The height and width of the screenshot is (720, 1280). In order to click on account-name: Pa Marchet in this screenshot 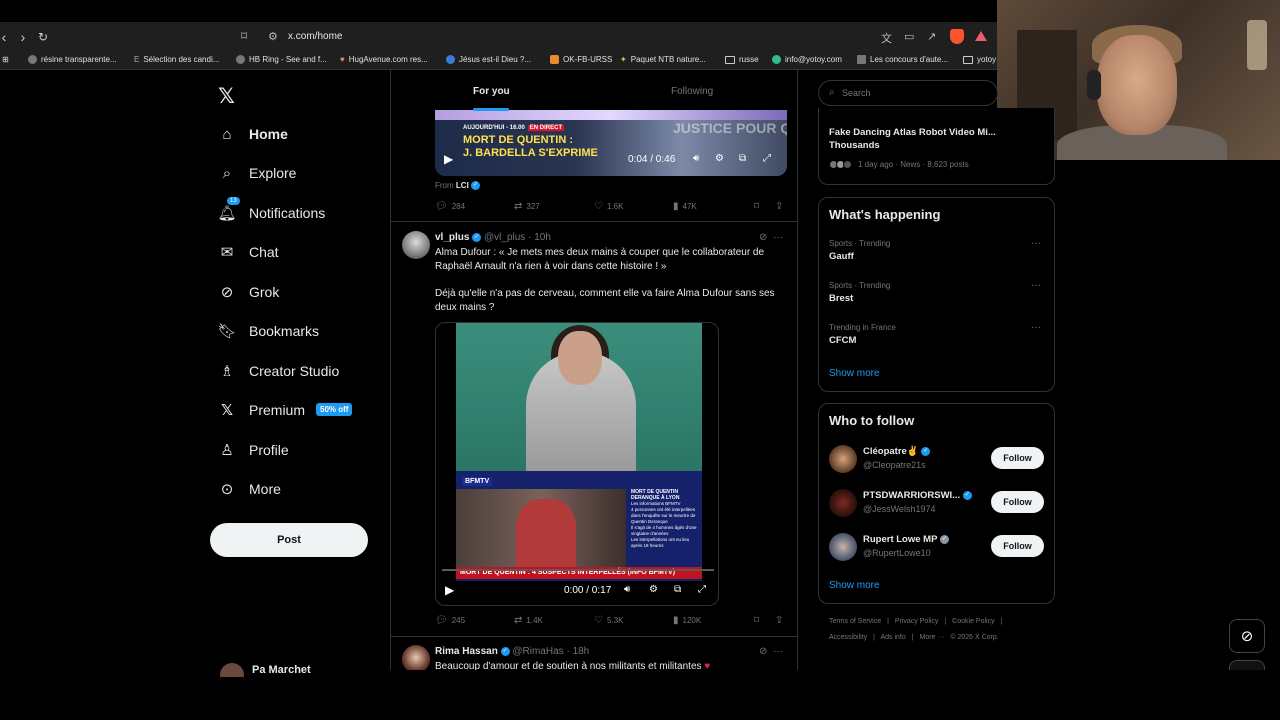, I will do `click(281, 670)`.